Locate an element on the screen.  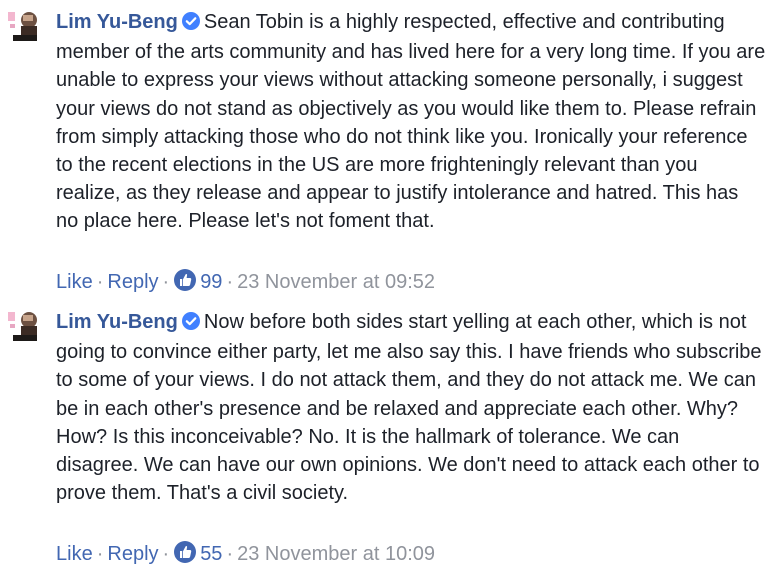
comment-timestamp: 23 November at 09:52 is located at coordinates (336, 282).